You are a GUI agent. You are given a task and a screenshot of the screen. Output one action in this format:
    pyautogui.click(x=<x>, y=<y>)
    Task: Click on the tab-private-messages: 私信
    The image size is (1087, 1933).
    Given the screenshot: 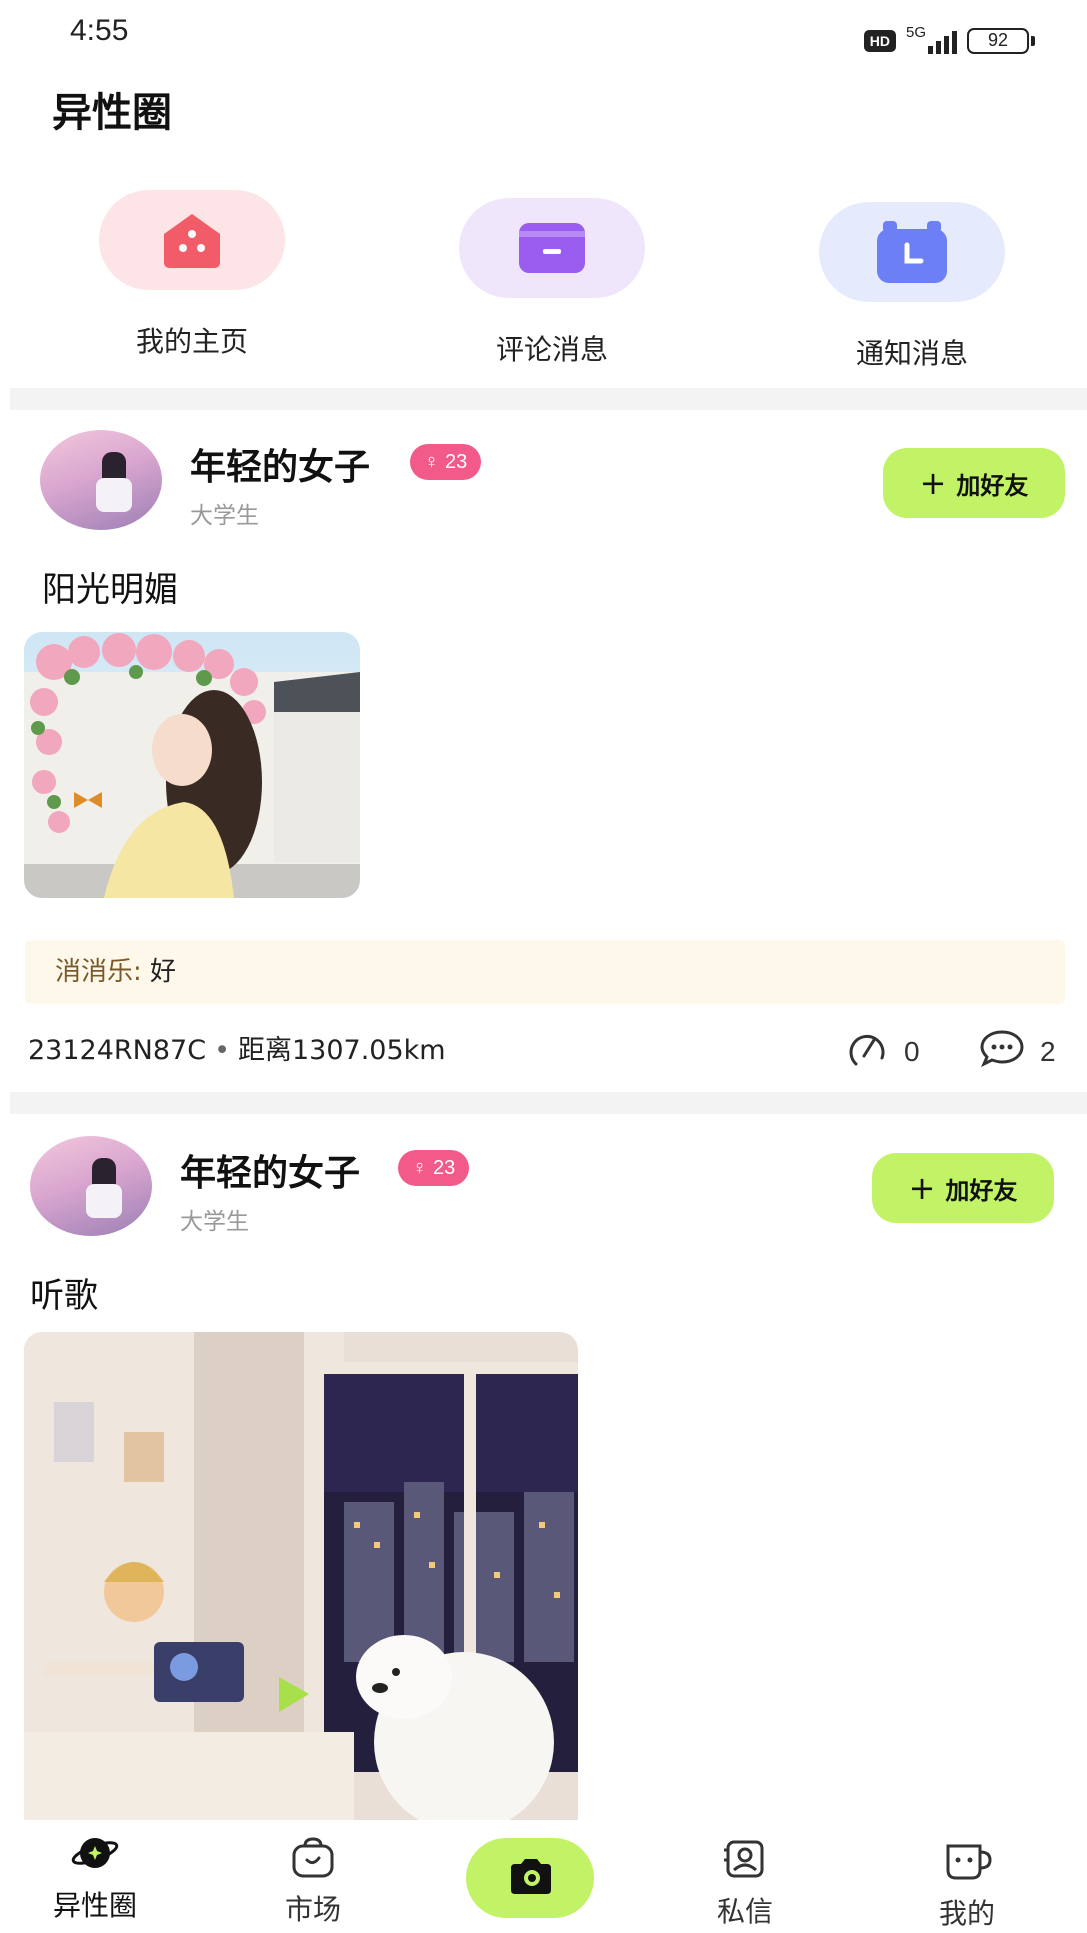 What is the action you would take?
    pyautogui.click(x=745, y=1884)
    